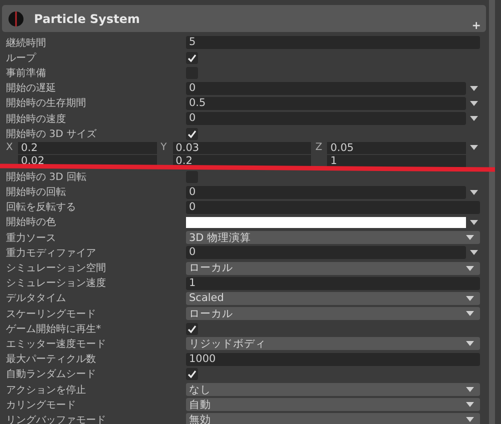  Describe the element at coordinates (46, 390) in the screenshot. I see `property-label: アクションを停止` at that location.